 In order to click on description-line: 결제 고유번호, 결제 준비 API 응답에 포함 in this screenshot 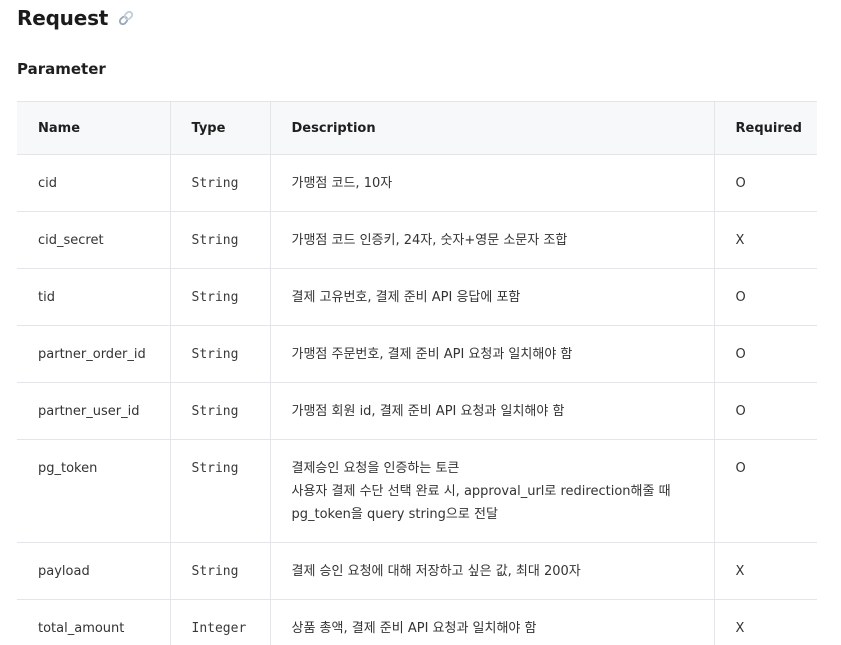, I will do `click(406, 297)`.